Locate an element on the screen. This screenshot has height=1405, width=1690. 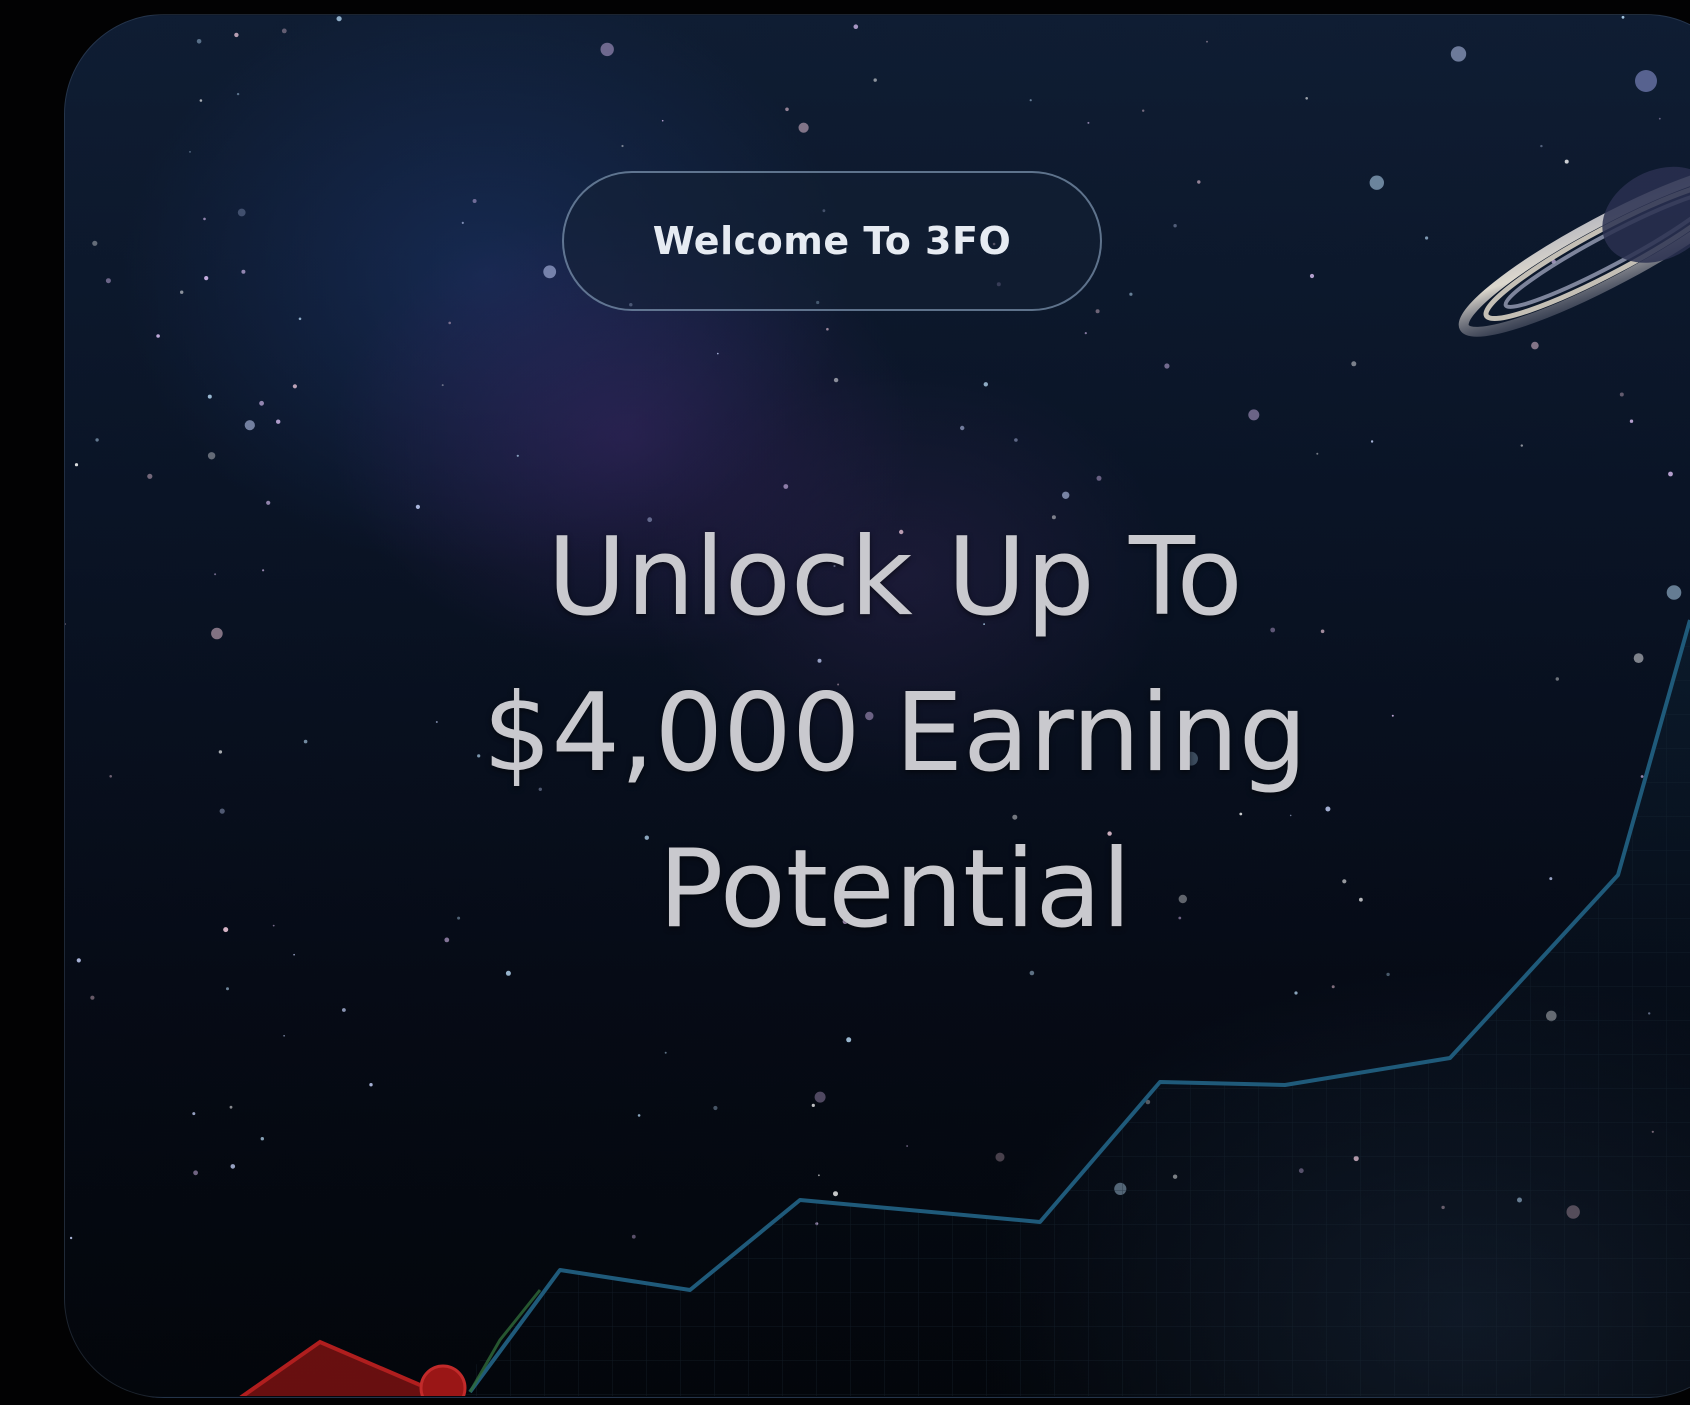
headline-line-3: Potential is located at coordinates (895, 889).